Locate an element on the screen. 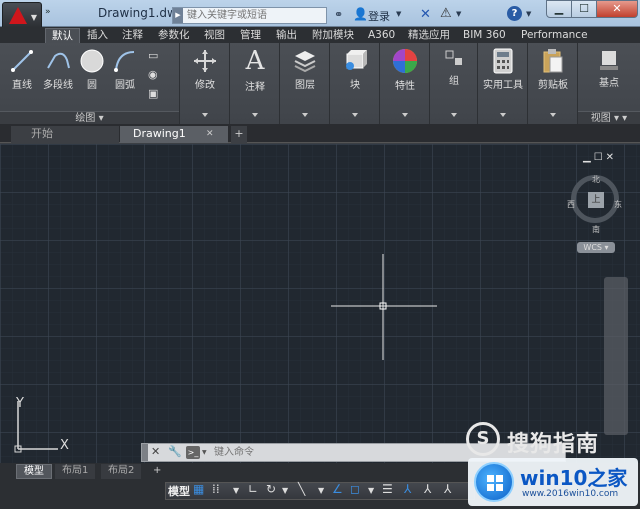  annotation-visibility-icon: ⅄ is located at coordinates (427, 489).